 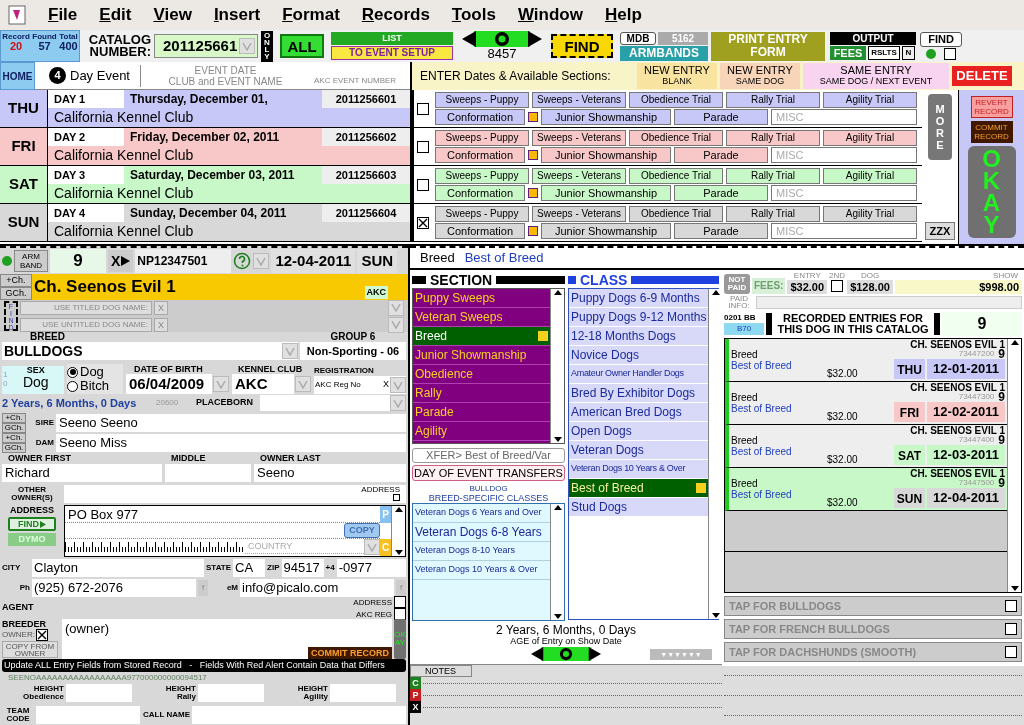 I want to click on recorded-entry: Breed Best of Breed $32.00 CH. SEENOS EVIL 1 73447300 9 FRI 12-02-2011, so click(x=866, y=403).